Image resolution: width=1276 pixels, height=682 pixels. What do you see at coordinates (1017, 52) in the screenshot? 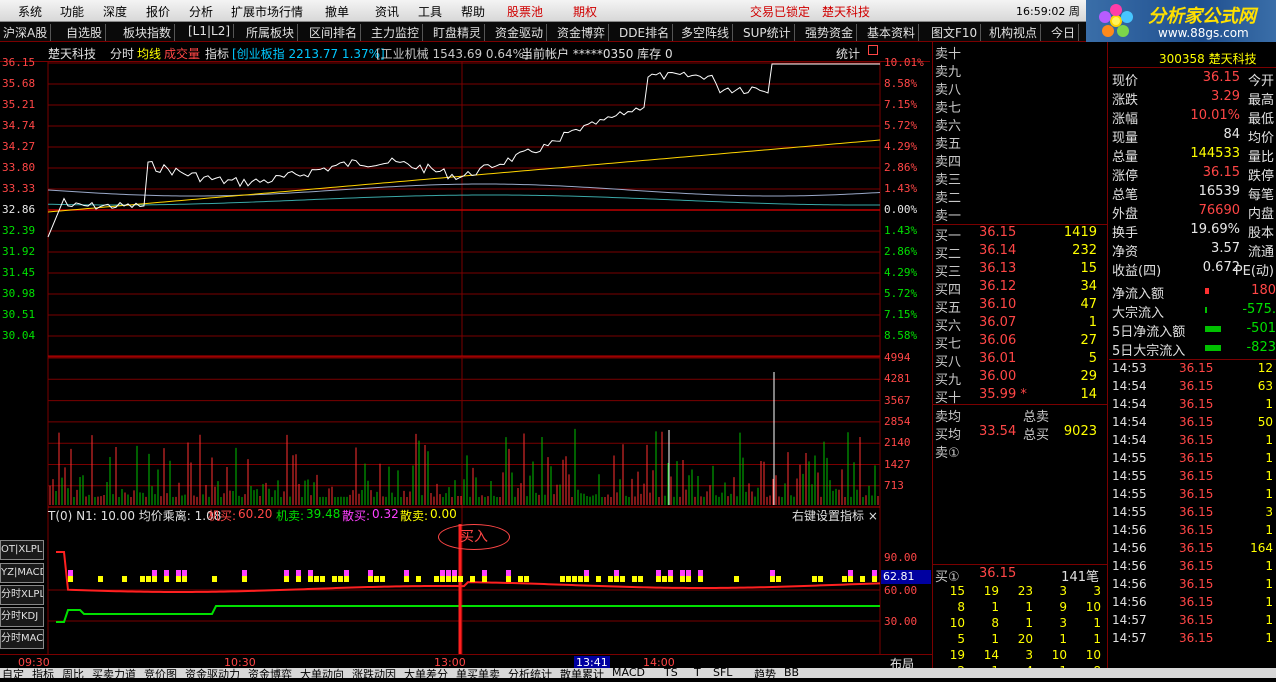
I see `sell-level-row: 卖十` at bounding box center [1017, 52].